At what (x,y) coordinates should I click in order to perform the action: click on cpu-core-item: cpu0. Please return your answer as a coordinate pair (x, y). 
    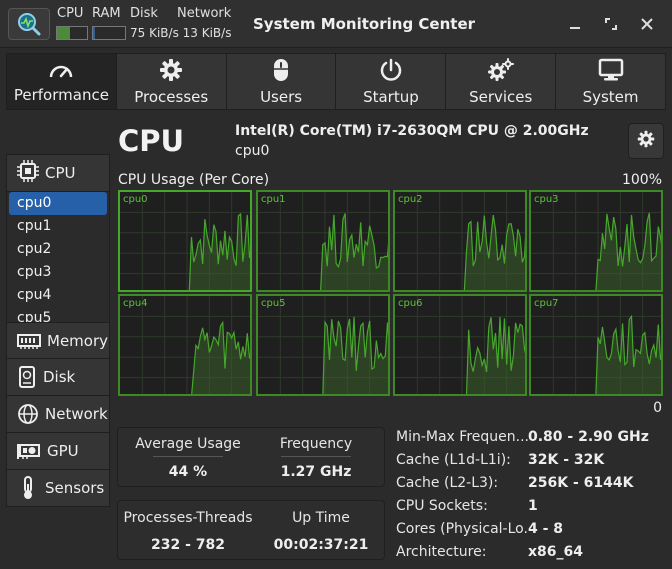
    Looking at the image, I should click on (58, 203).